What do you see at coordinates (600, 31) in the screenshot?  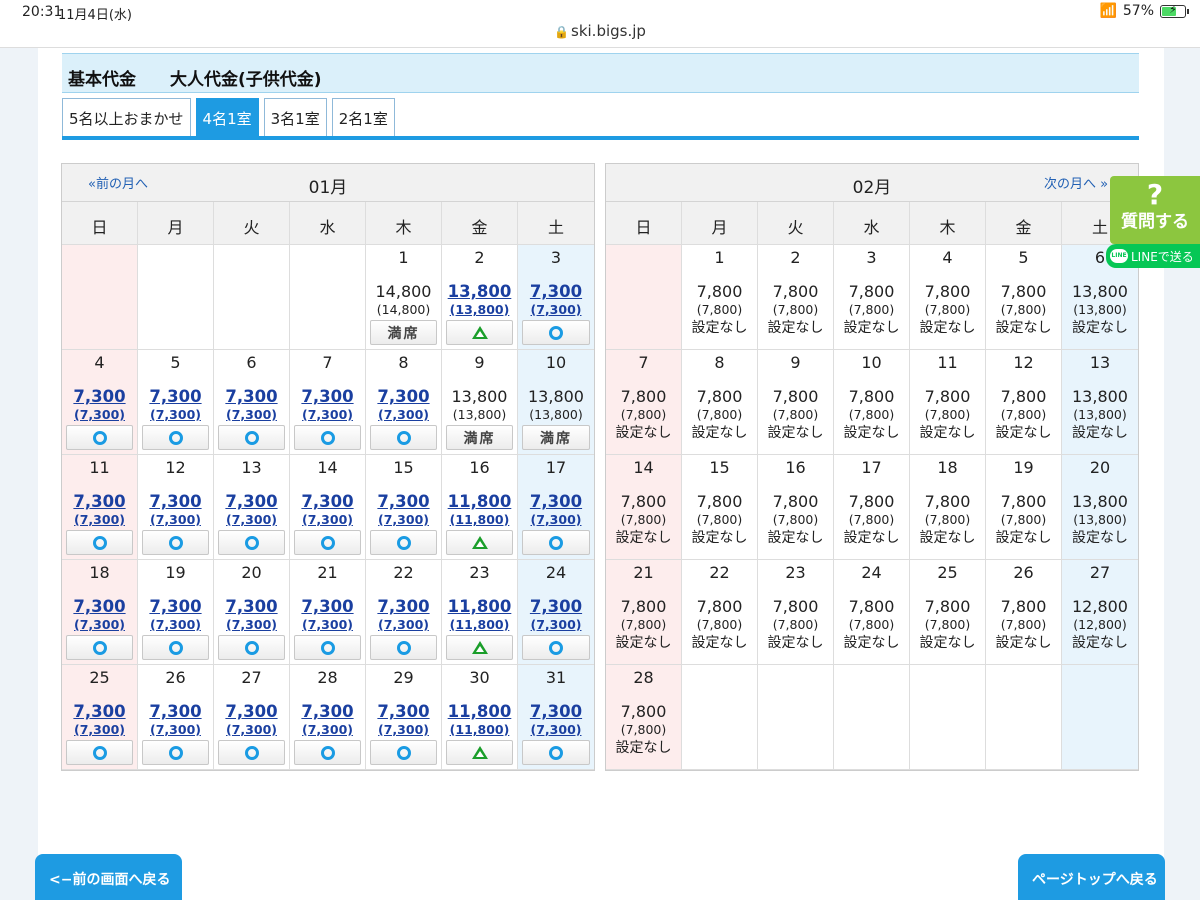 I see `address-bar: 🔒 ski.bigs.jp` at bounding box center [600, 31].